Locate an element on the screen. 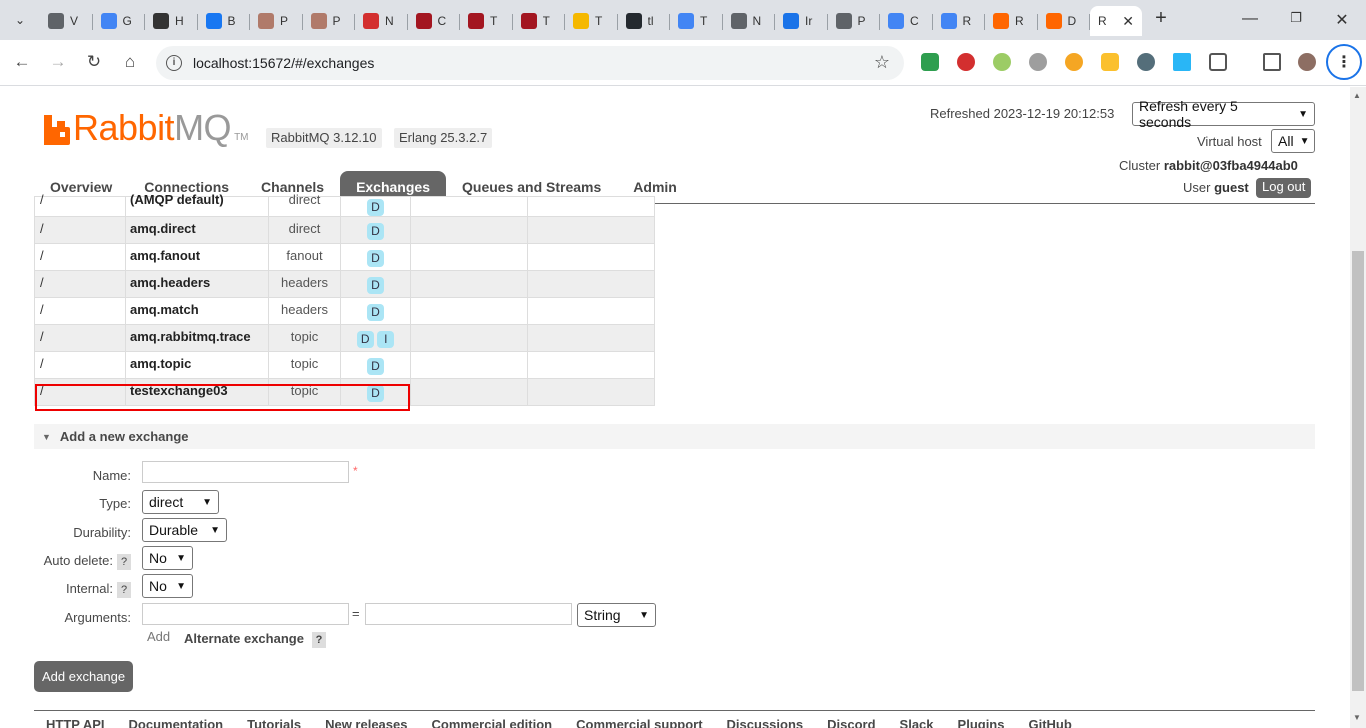  window-extension-icon is located at coordinates (1182, 62).